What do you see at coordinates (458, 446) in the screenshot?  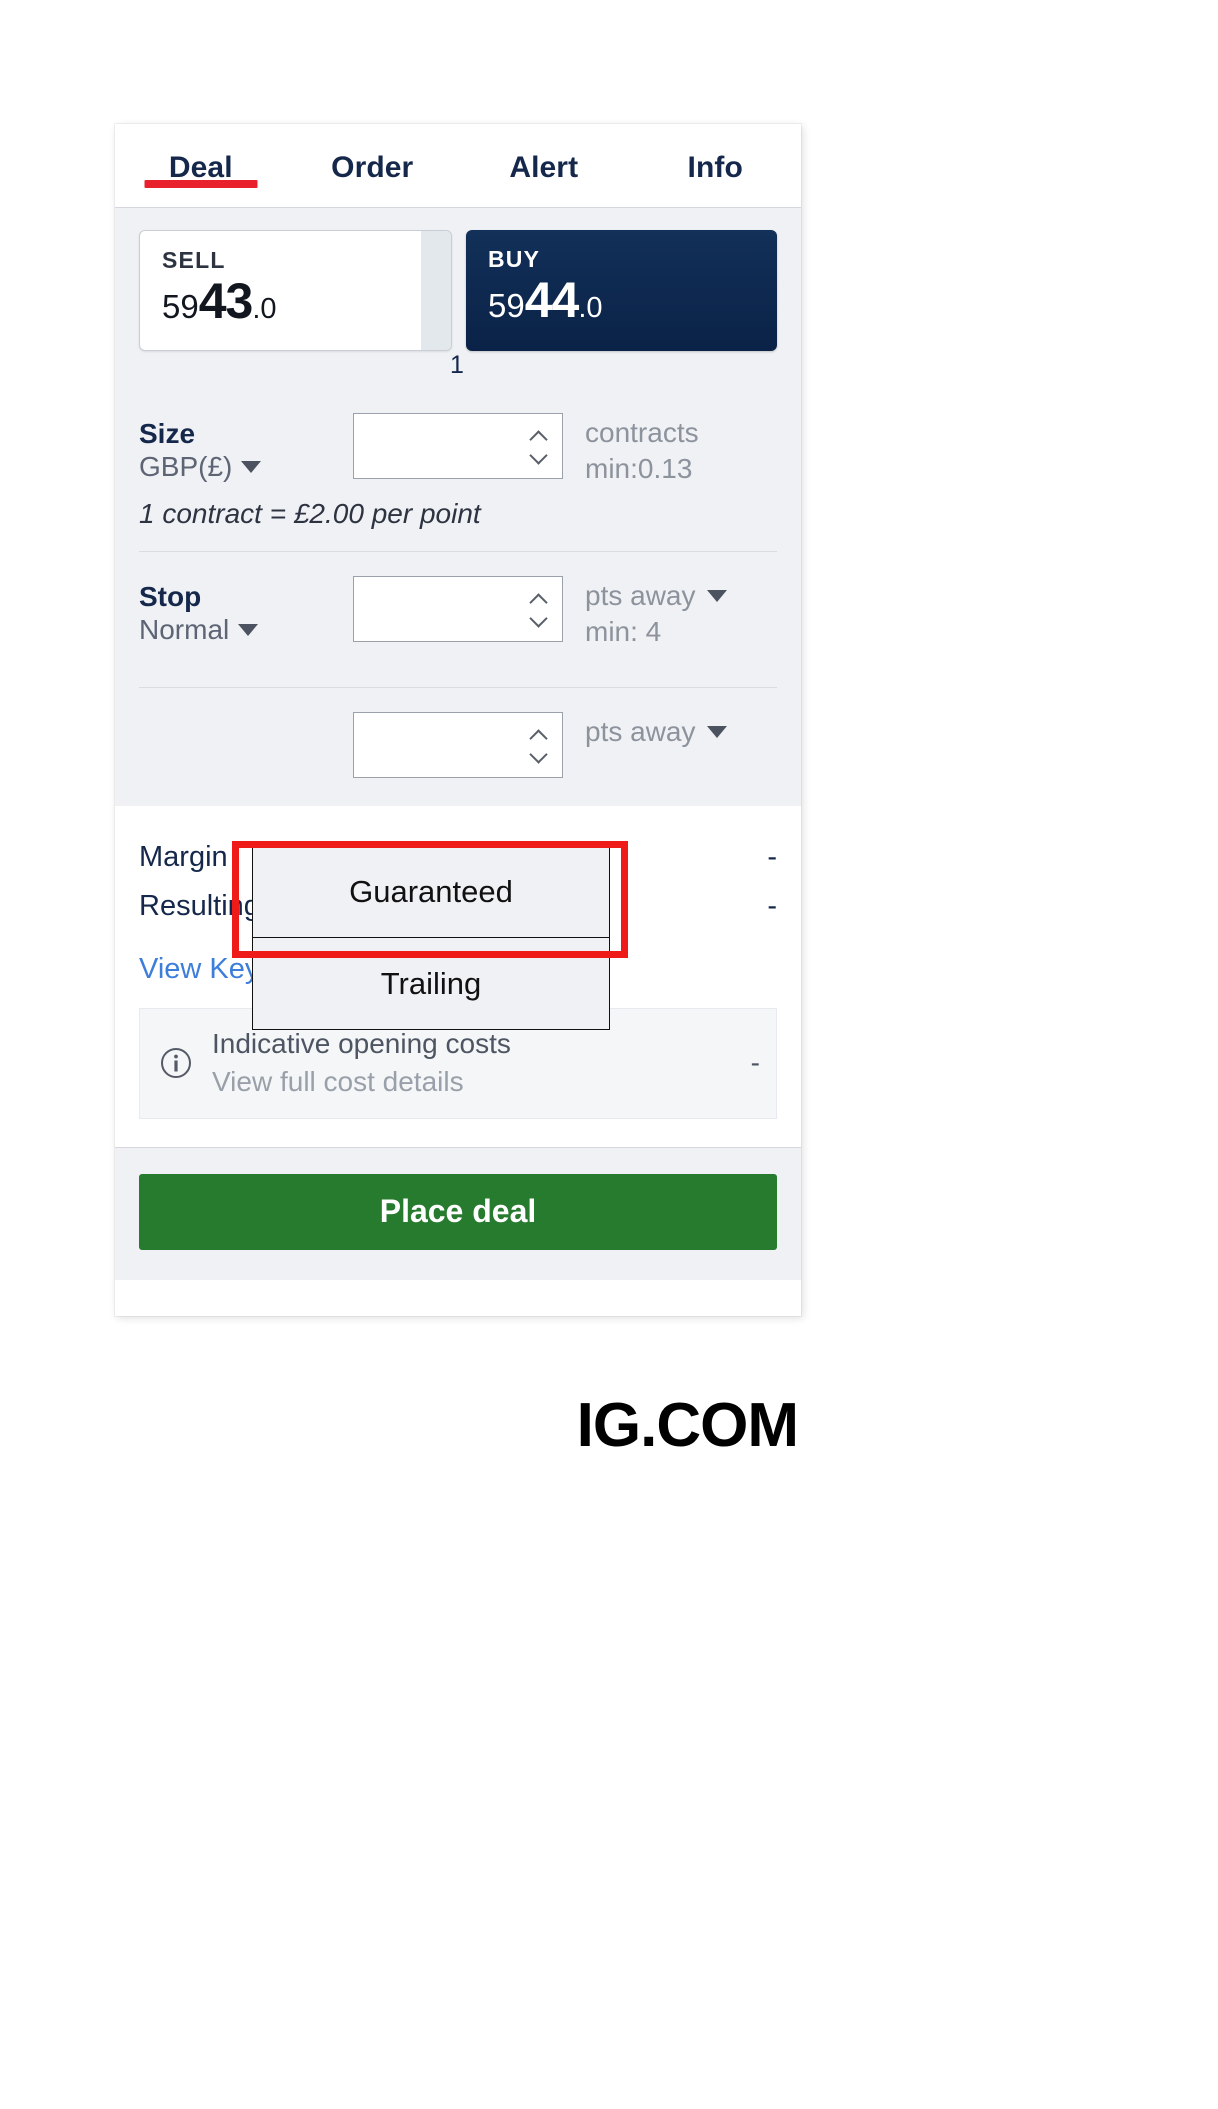 I see `size-input` at bounding box center [458, 446].